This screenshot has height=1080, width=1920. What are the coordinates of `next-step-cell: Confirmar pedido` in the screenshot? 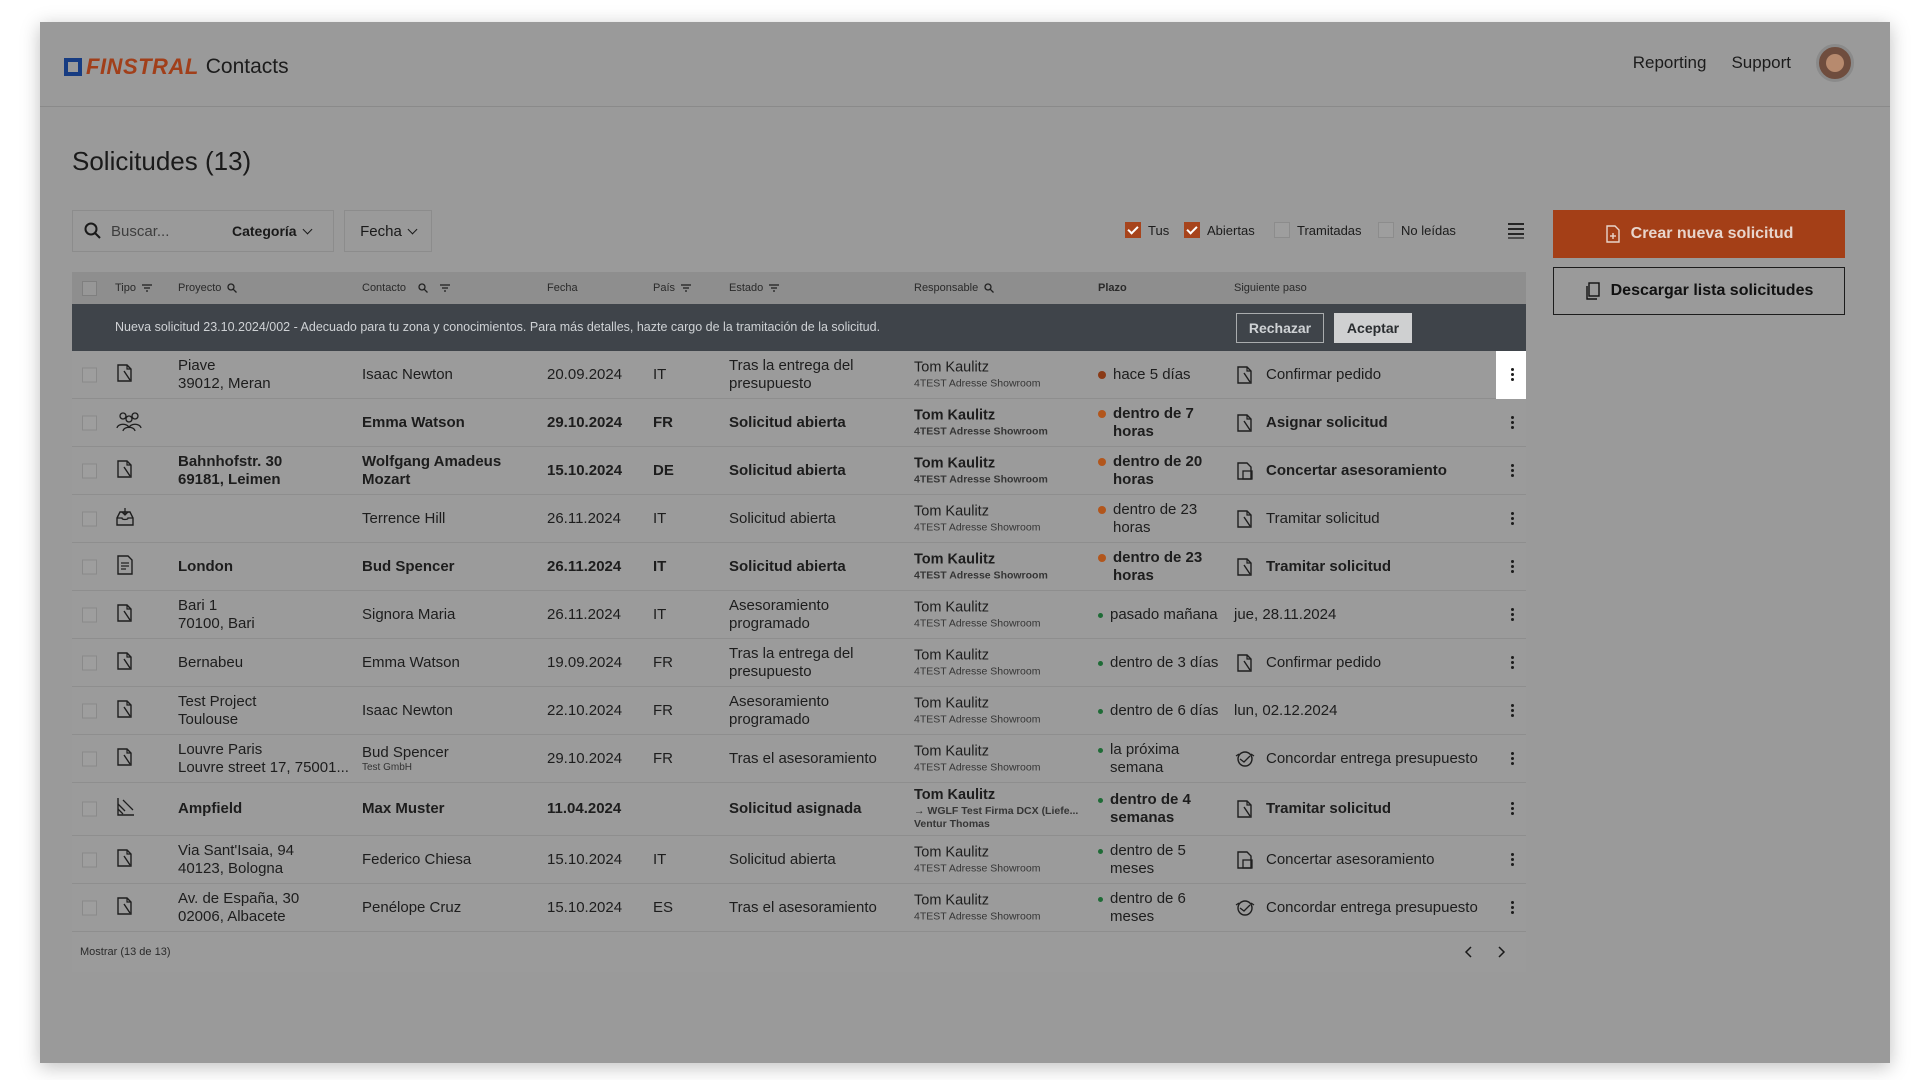 It's located at (1307, 663).